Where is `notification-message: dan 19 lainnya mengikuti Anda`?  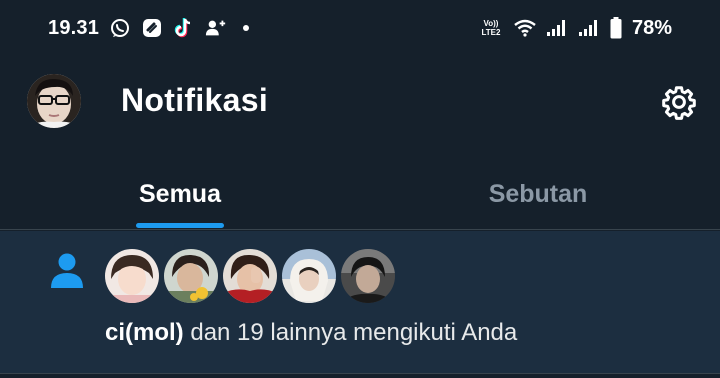
notification-message: dan 19 lainnya mengikuti Anda is located at coordinates (350, 332).